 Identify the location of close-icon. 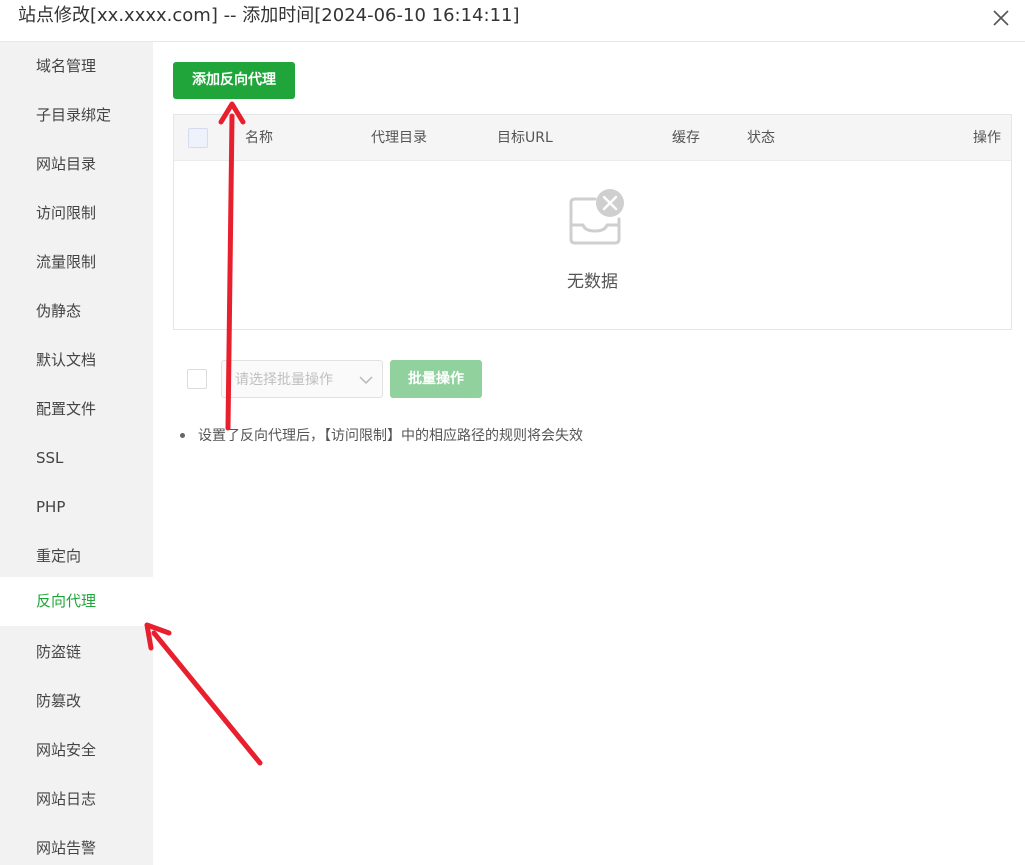
(1001, 18).